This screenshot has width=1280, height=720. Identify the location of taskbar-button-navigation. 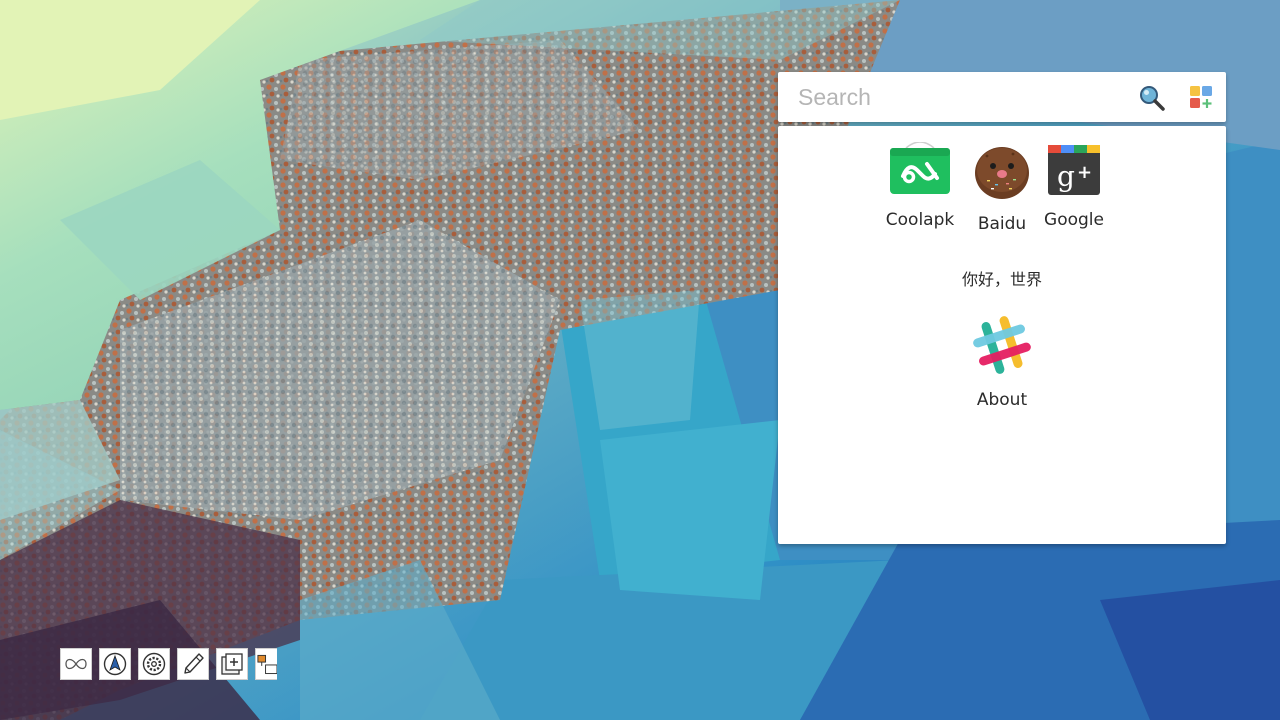
(115, 664).